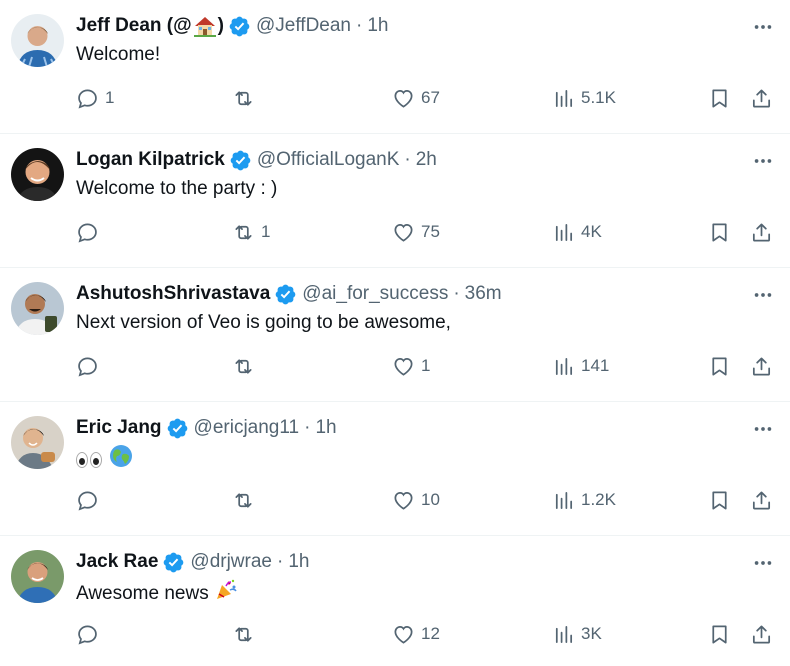 The width and height of the screenshot is (790, 666). Describe the element at coordinates (411, 366) in the screenshot. I see `like-button: 1` at that location.